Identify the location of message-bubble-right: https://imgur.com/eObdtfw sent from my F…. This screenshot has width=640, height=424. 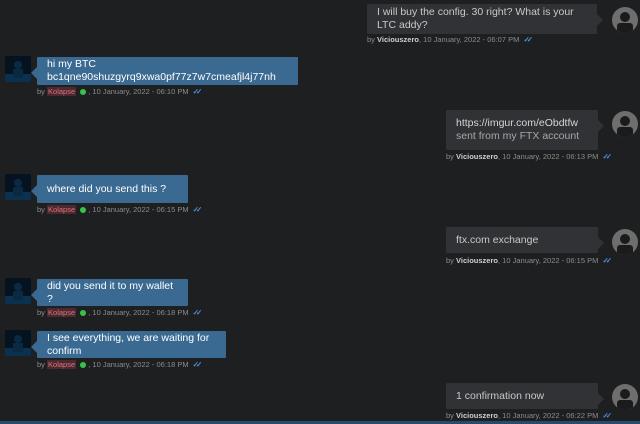
(525, 130).